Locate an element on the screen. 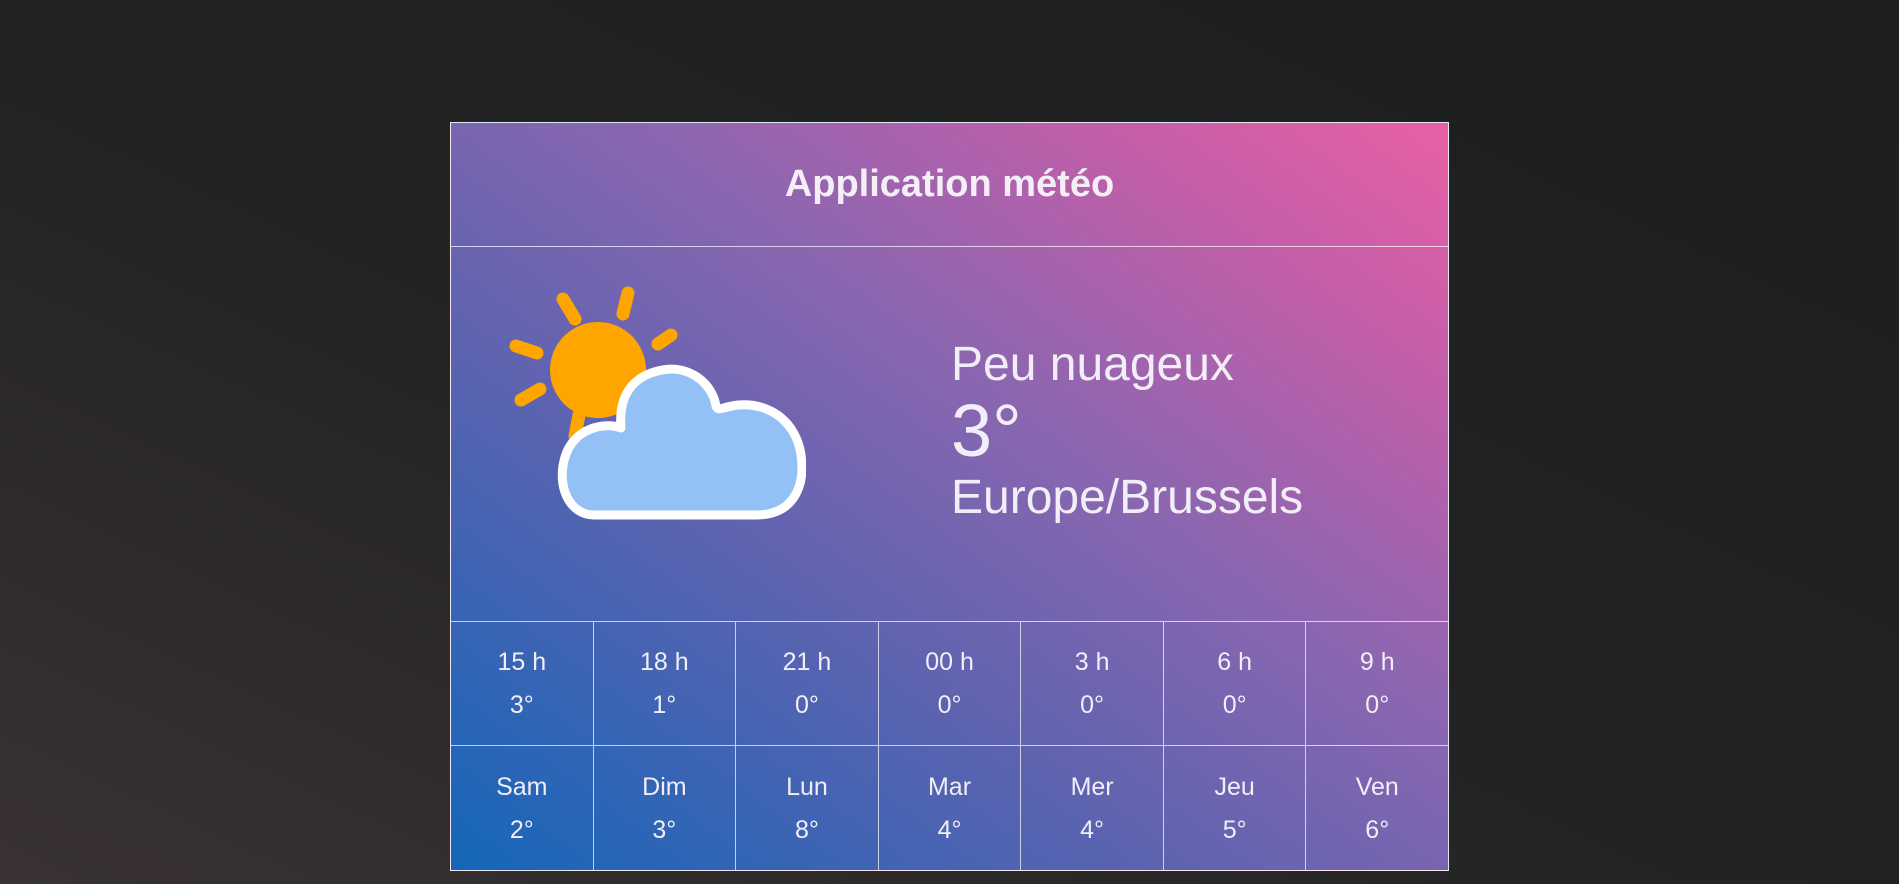  hour-cell: 15 h 3° is located at coordinates (522, 684).